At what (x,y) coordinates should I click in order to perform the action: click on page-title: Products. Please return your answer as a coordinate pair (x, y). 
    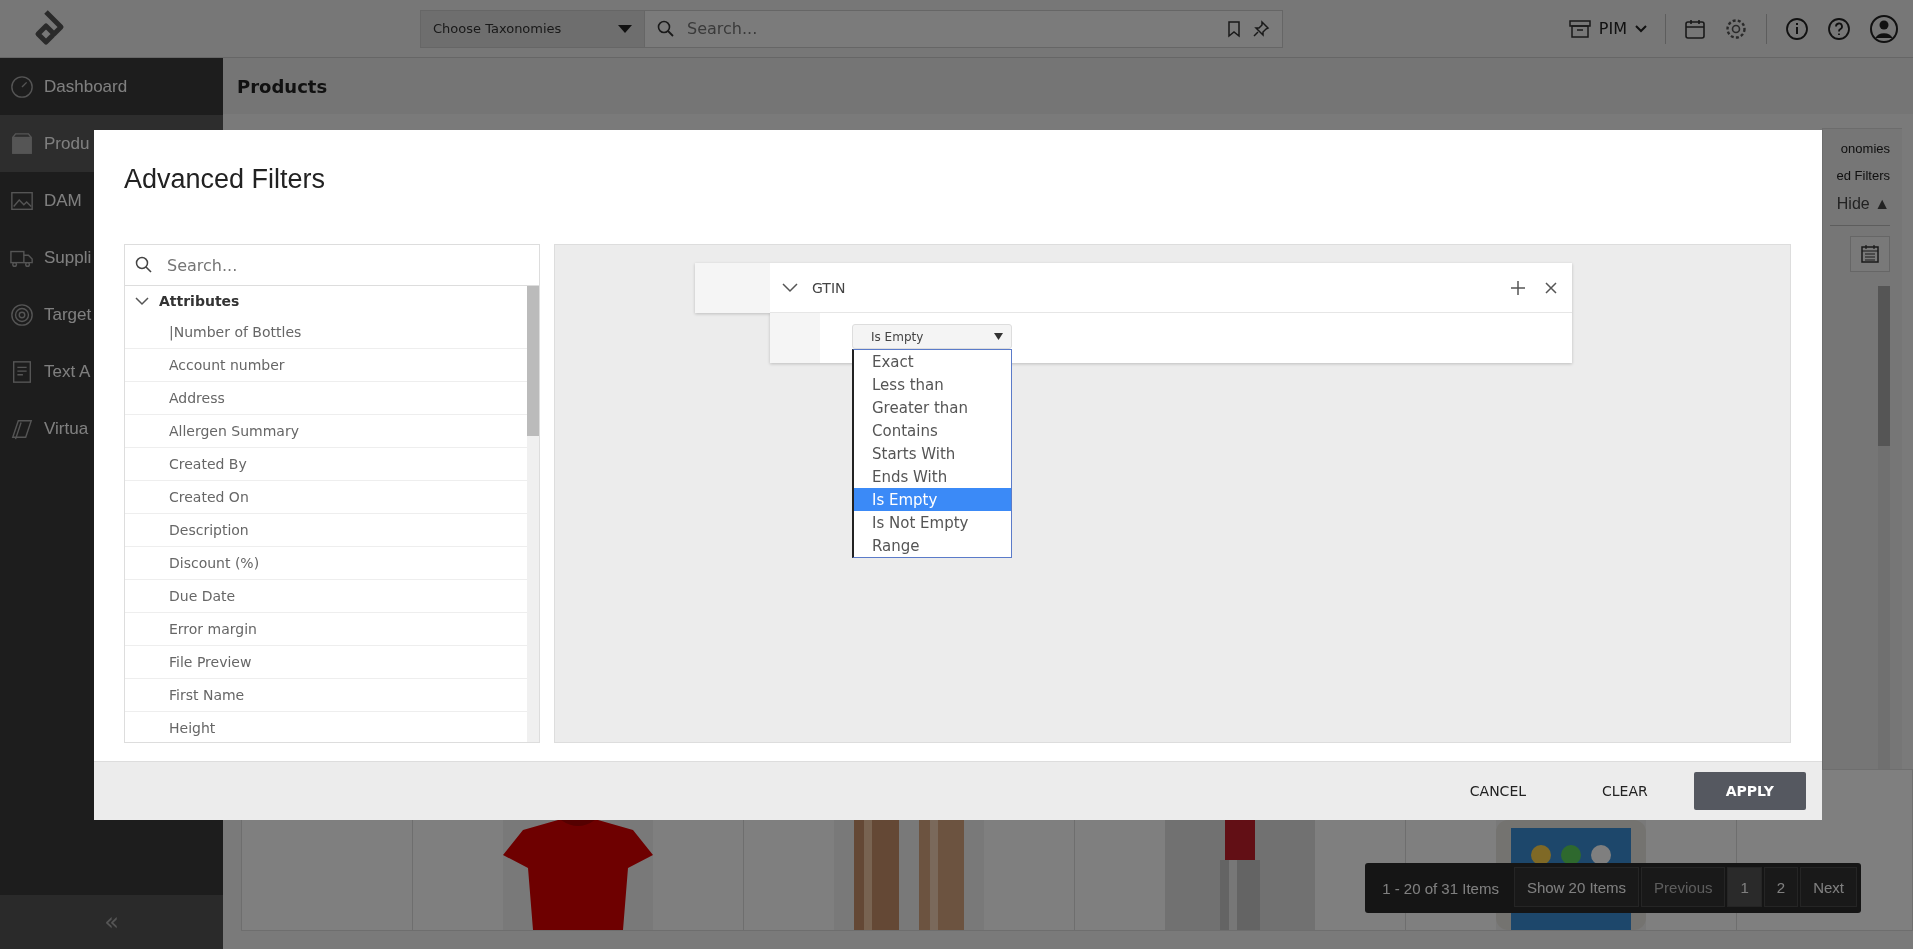
    Looking at the image, I should click on (1068, 86).